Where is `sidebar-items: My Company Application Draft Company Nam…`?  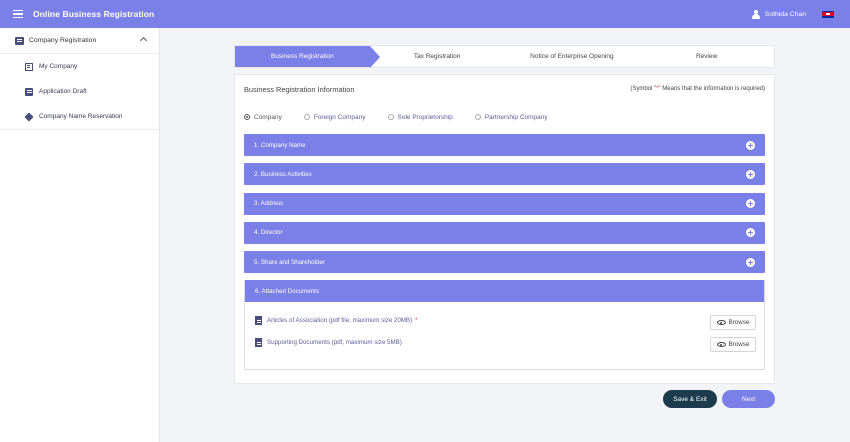
sidebar-items: My Company Application Draft Company Nam… is located at coordinates (79, 92).